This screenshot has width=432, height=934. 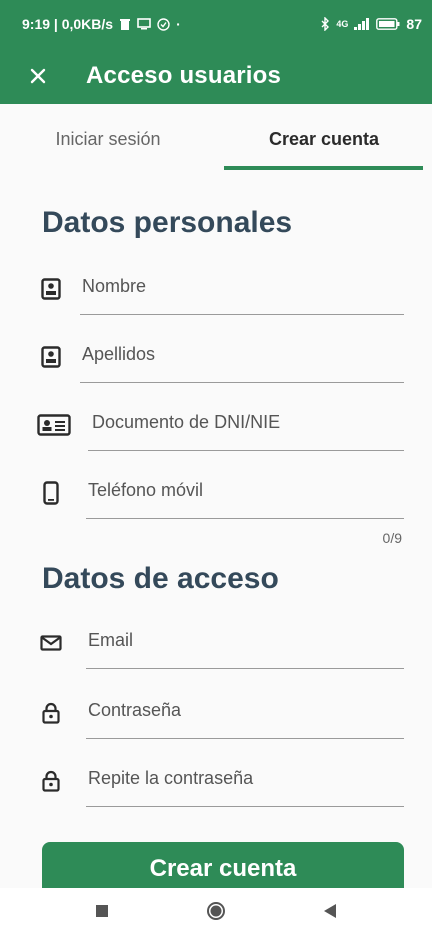 What do you see at coordinates (125, 24) in the screenshot?
I see `trash-icon` at bounding box center [125, 24].